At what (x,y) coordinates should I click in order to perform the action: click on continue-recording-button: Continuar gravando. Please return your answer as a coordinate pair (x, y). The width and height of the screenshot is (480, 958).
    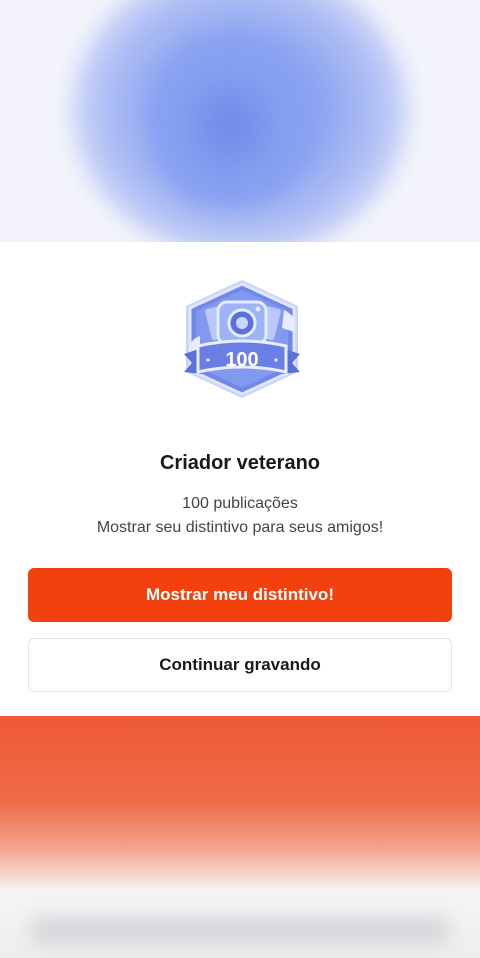
    Looking at the image, I should click on (240, 665).